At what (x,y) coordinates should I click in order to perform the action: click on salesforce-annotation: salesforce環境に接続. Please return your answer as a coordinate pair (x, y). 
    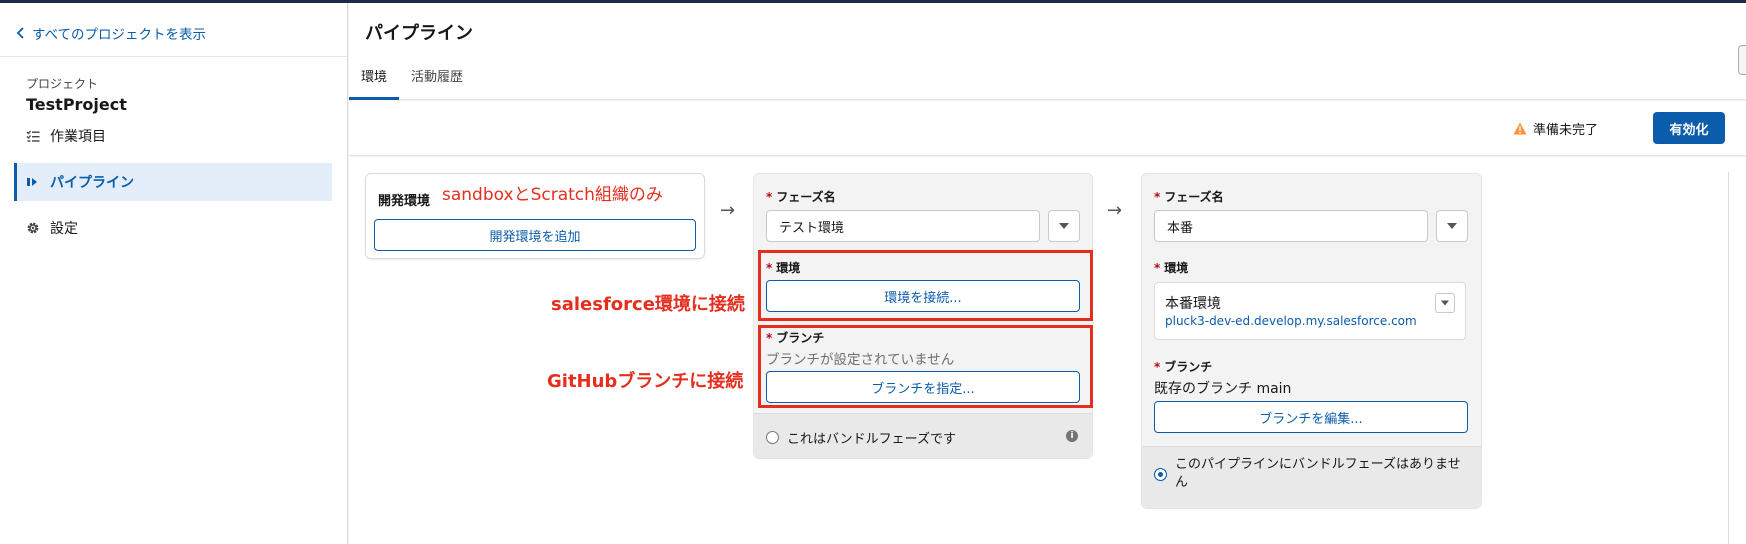
    Looking at the image, I should click on (648, 304).